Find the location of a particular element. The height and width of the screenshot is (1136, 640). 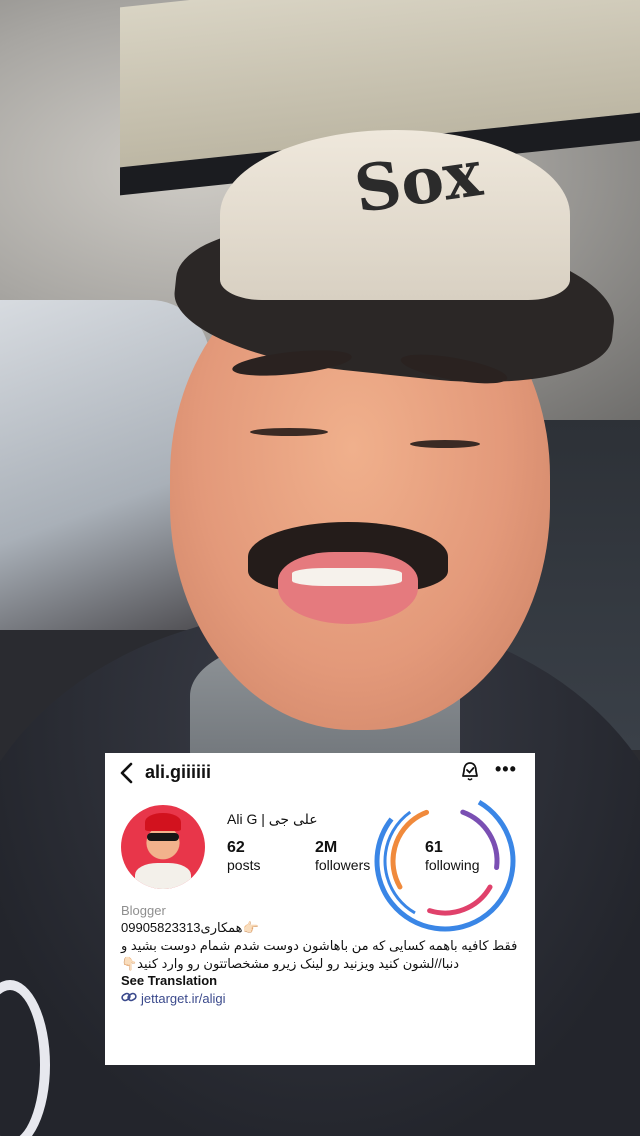

stat-following: 61 following is located at coordinates (452, 856).